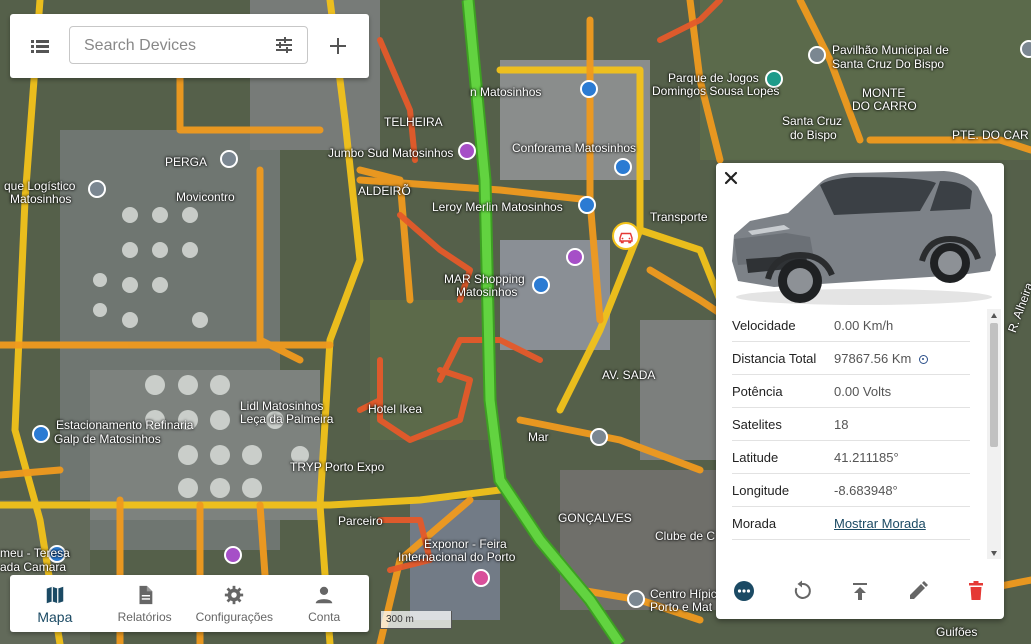  I want to click on show-address-link: Mostrar Morada, so click(880, 523).